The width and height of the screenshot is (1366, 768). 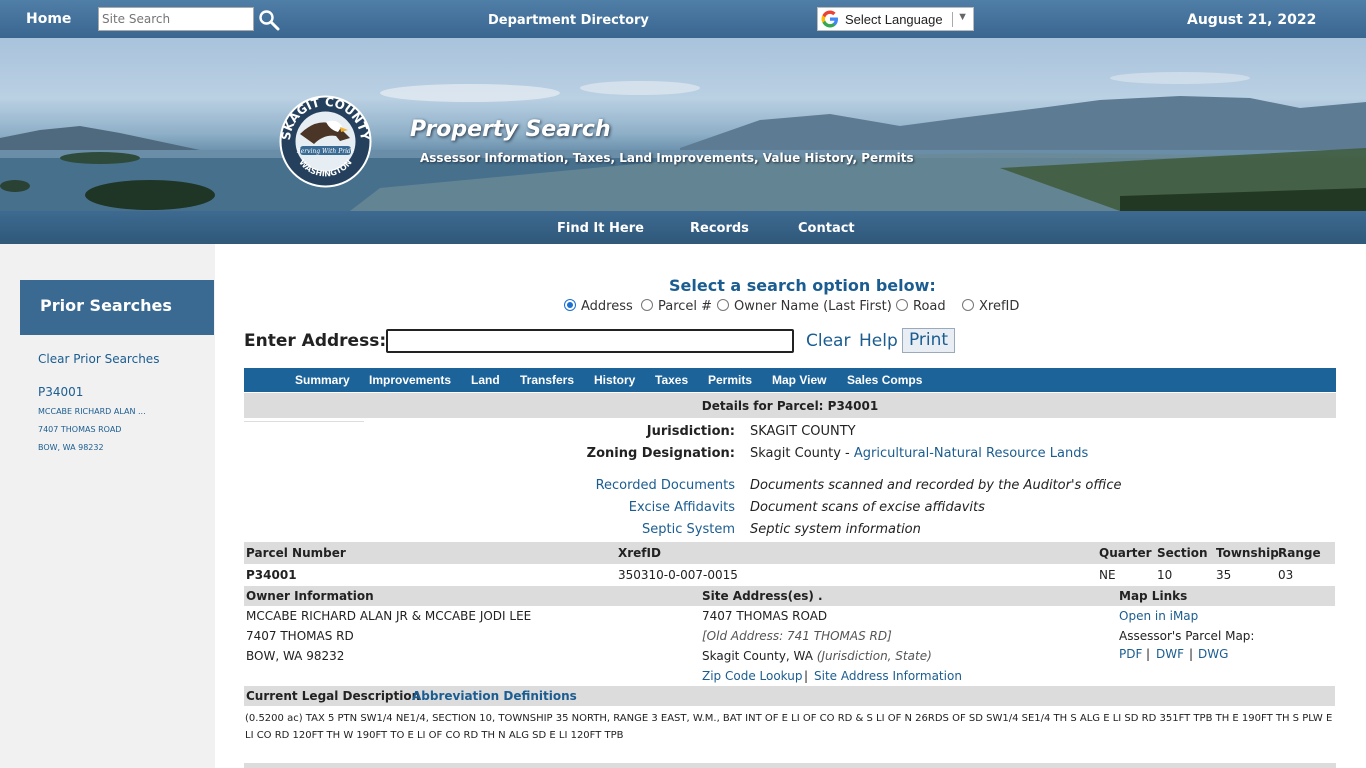 I want to click on site-search-input, so click(x=176, y=19).